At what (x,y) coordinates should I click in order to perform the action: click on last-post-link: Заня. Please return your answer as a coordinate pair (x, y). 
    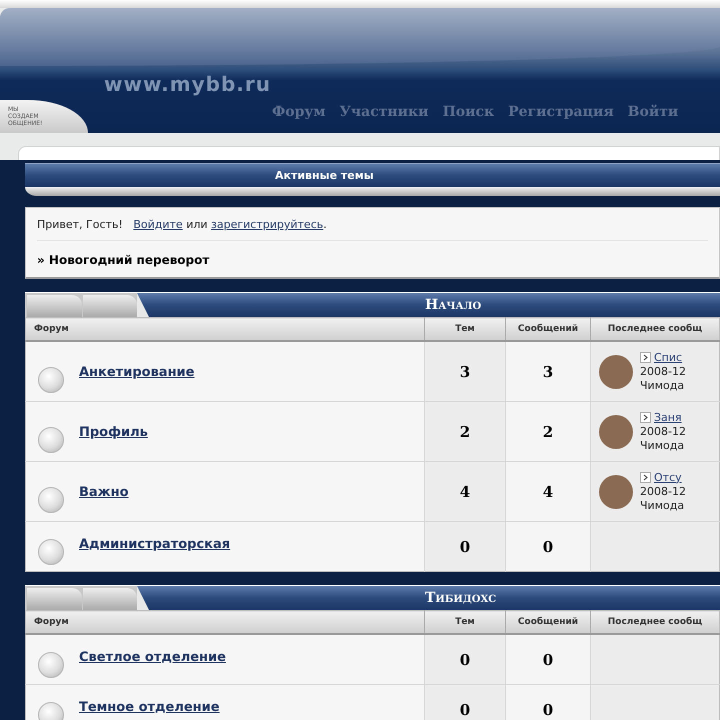
    Looking at the image, I should click on (668, 417).